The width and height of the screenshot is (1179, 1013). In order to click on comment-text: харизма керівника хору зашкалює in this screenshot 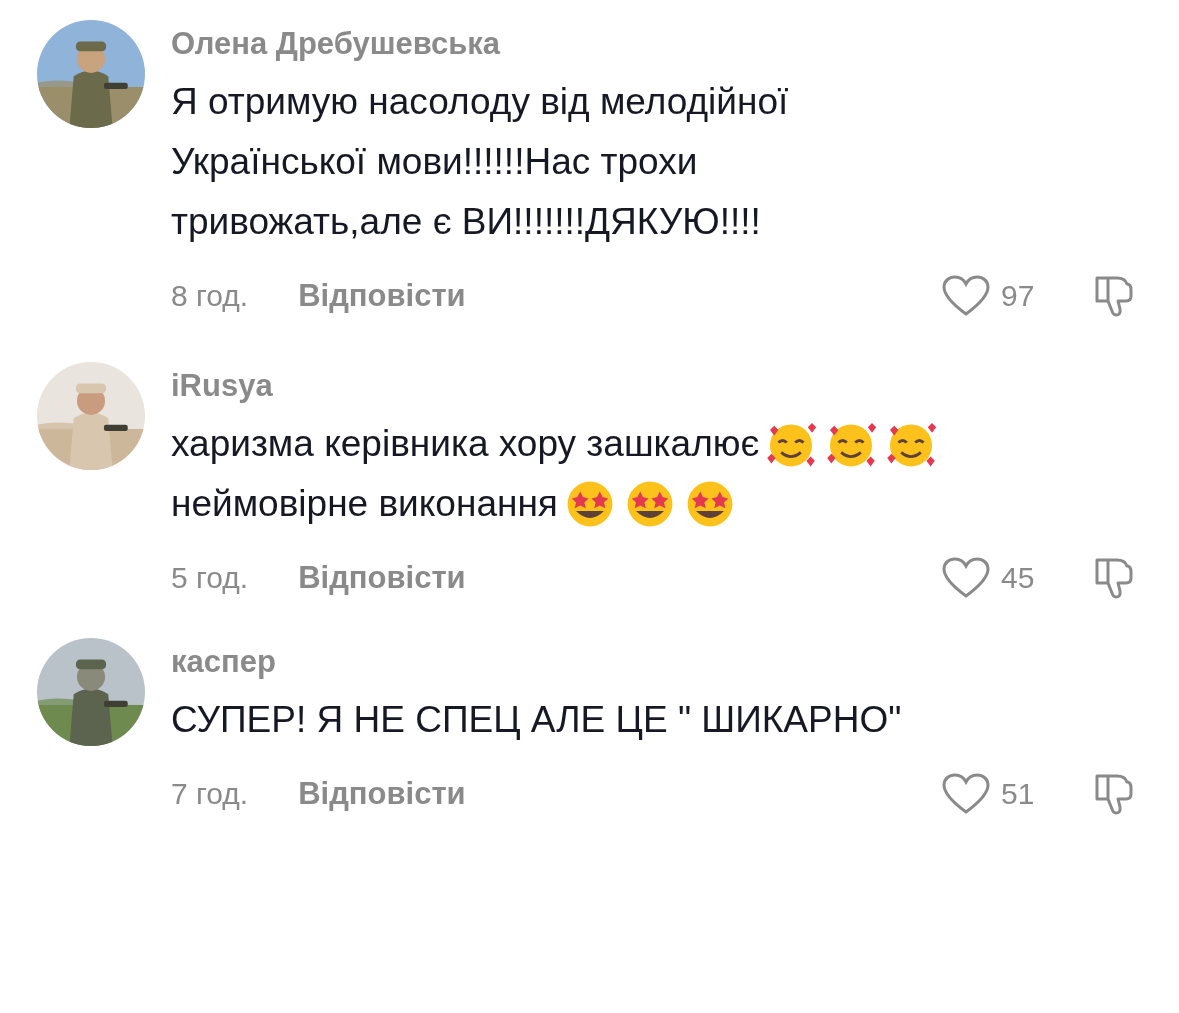, I will do `click(465, 444)`.